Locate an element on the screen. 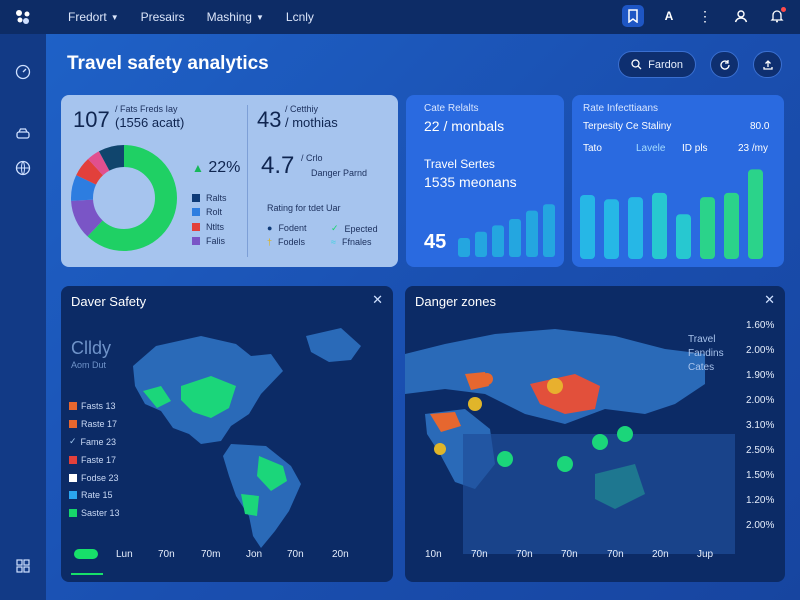 The image size is (800, 600). nav-item-presairs: Presairs is located at coordinates (163, 17).